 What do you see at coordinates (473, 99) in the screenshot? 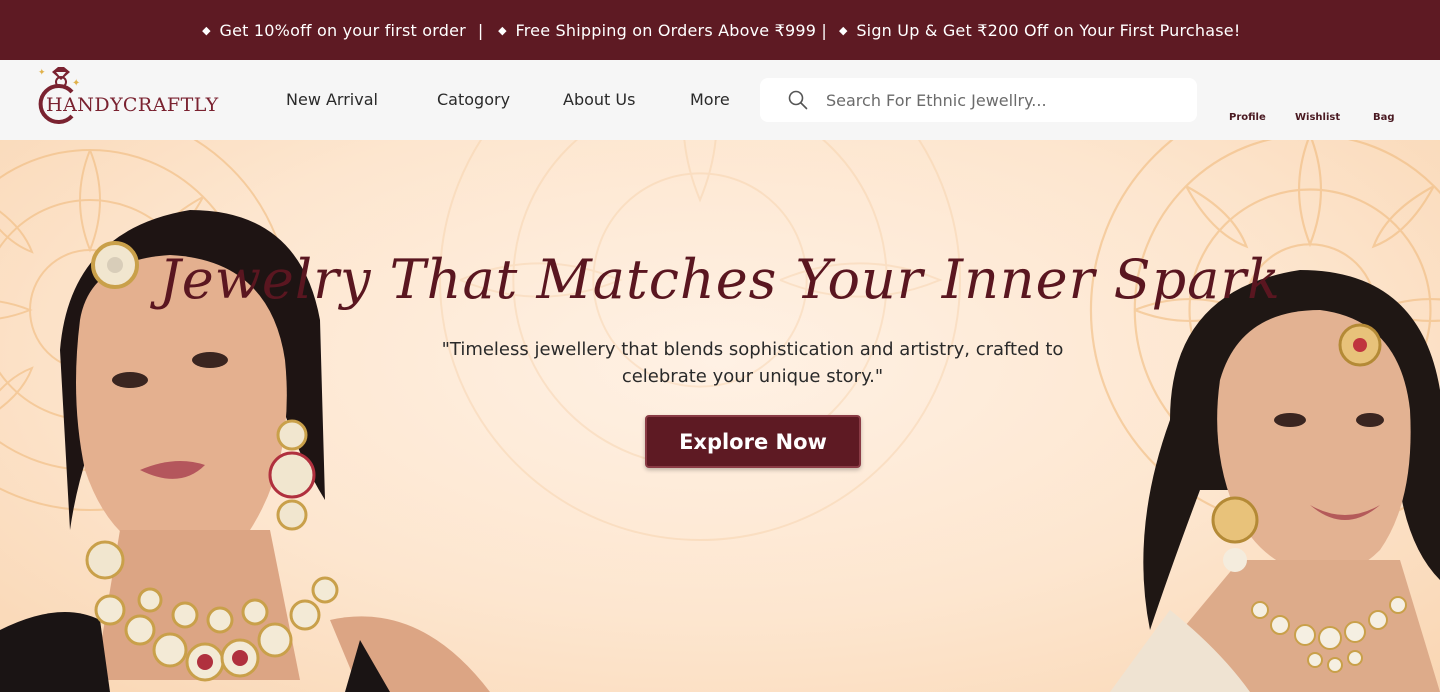
I see `nav-item-category: Catogory` at bounding box center [473, 99].